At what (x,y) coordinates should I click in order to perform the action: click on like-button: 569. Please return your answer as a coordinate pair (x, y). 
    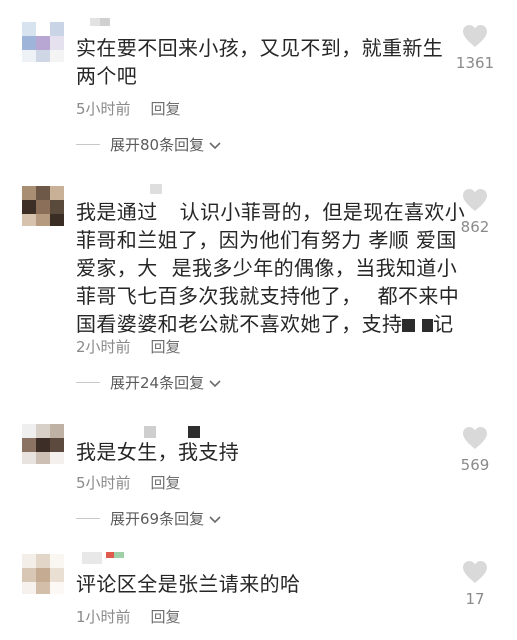
    Looking at the image, I should click on (475, 450).